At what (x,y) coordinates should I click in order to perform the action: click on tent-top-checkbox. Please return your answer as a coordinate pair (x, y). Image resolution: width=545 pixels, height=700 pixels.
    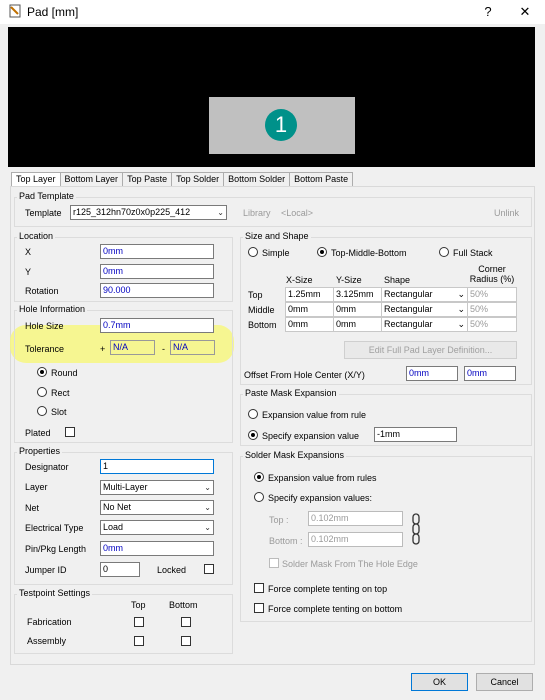
    Looking at the image, I should click on (259, 588).